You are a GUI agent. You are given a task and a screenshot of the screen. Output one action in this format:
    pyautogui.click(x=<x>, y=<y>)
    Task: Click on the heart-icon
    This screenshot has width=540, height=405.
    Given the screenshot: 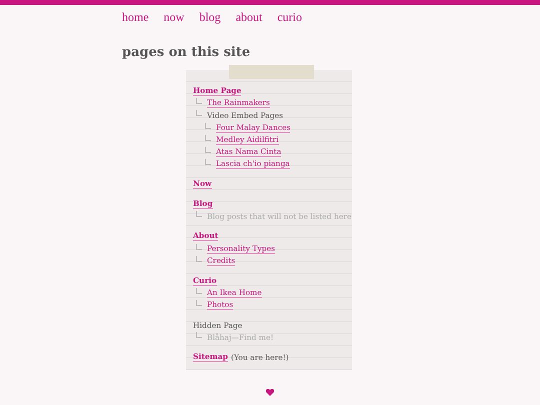 What is the action you would take?
    pyautogui.click(x=270, y=392)
    